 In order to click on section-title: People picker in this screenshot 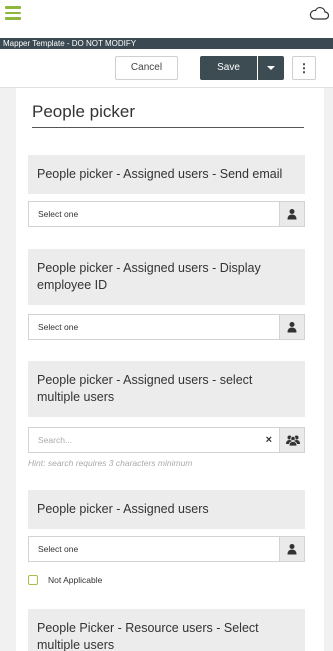, I will do `click(168, 115)`.